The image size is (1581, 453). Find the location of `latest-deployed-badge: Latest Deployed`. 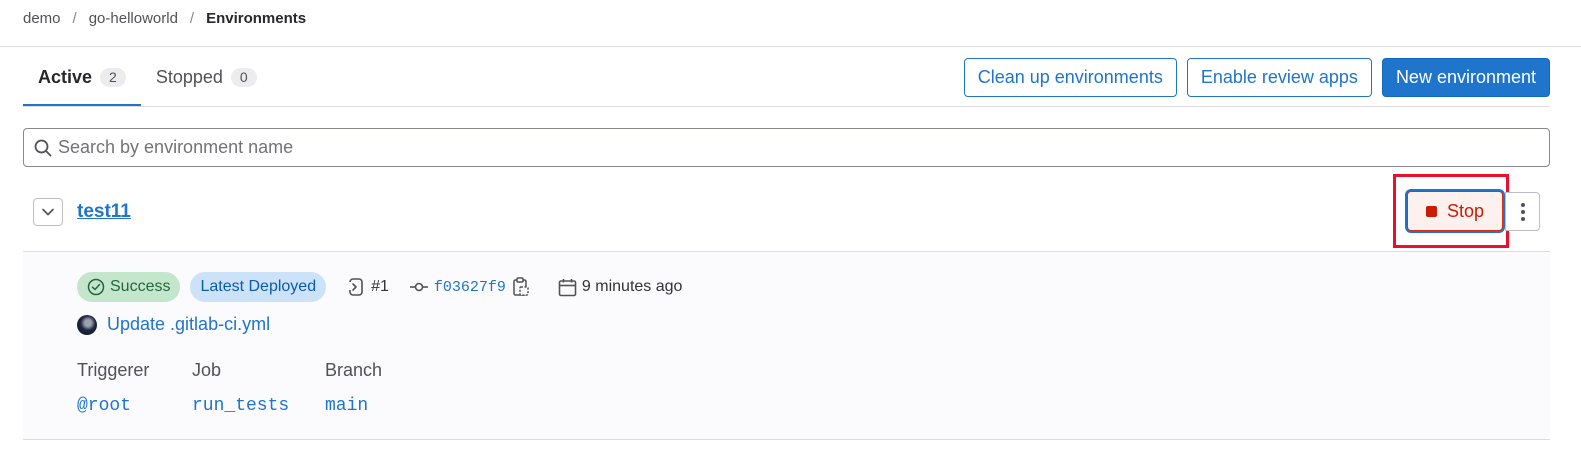

latest-deployed-badge: Latest Deployed is located at coordinates (258, 287).